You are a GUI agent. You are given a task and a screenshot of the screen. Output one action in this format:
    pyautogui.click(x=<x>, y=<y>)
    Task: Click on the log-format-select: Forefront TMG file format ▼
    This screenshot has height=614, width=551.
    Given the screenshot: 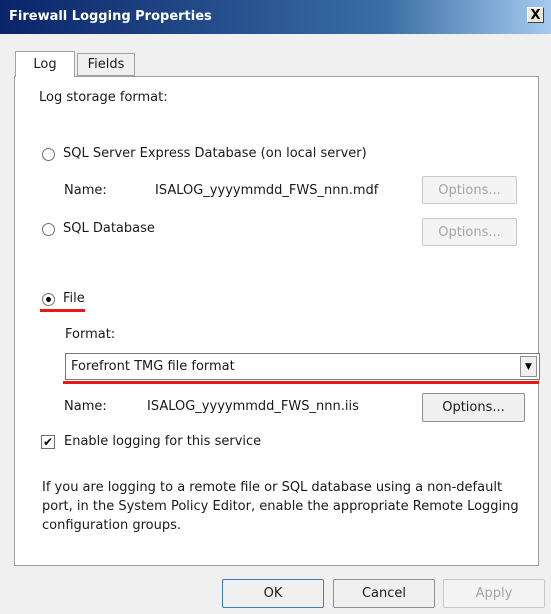 What is the action you would take?
    pyautogui.click(x=302, y=366)
    